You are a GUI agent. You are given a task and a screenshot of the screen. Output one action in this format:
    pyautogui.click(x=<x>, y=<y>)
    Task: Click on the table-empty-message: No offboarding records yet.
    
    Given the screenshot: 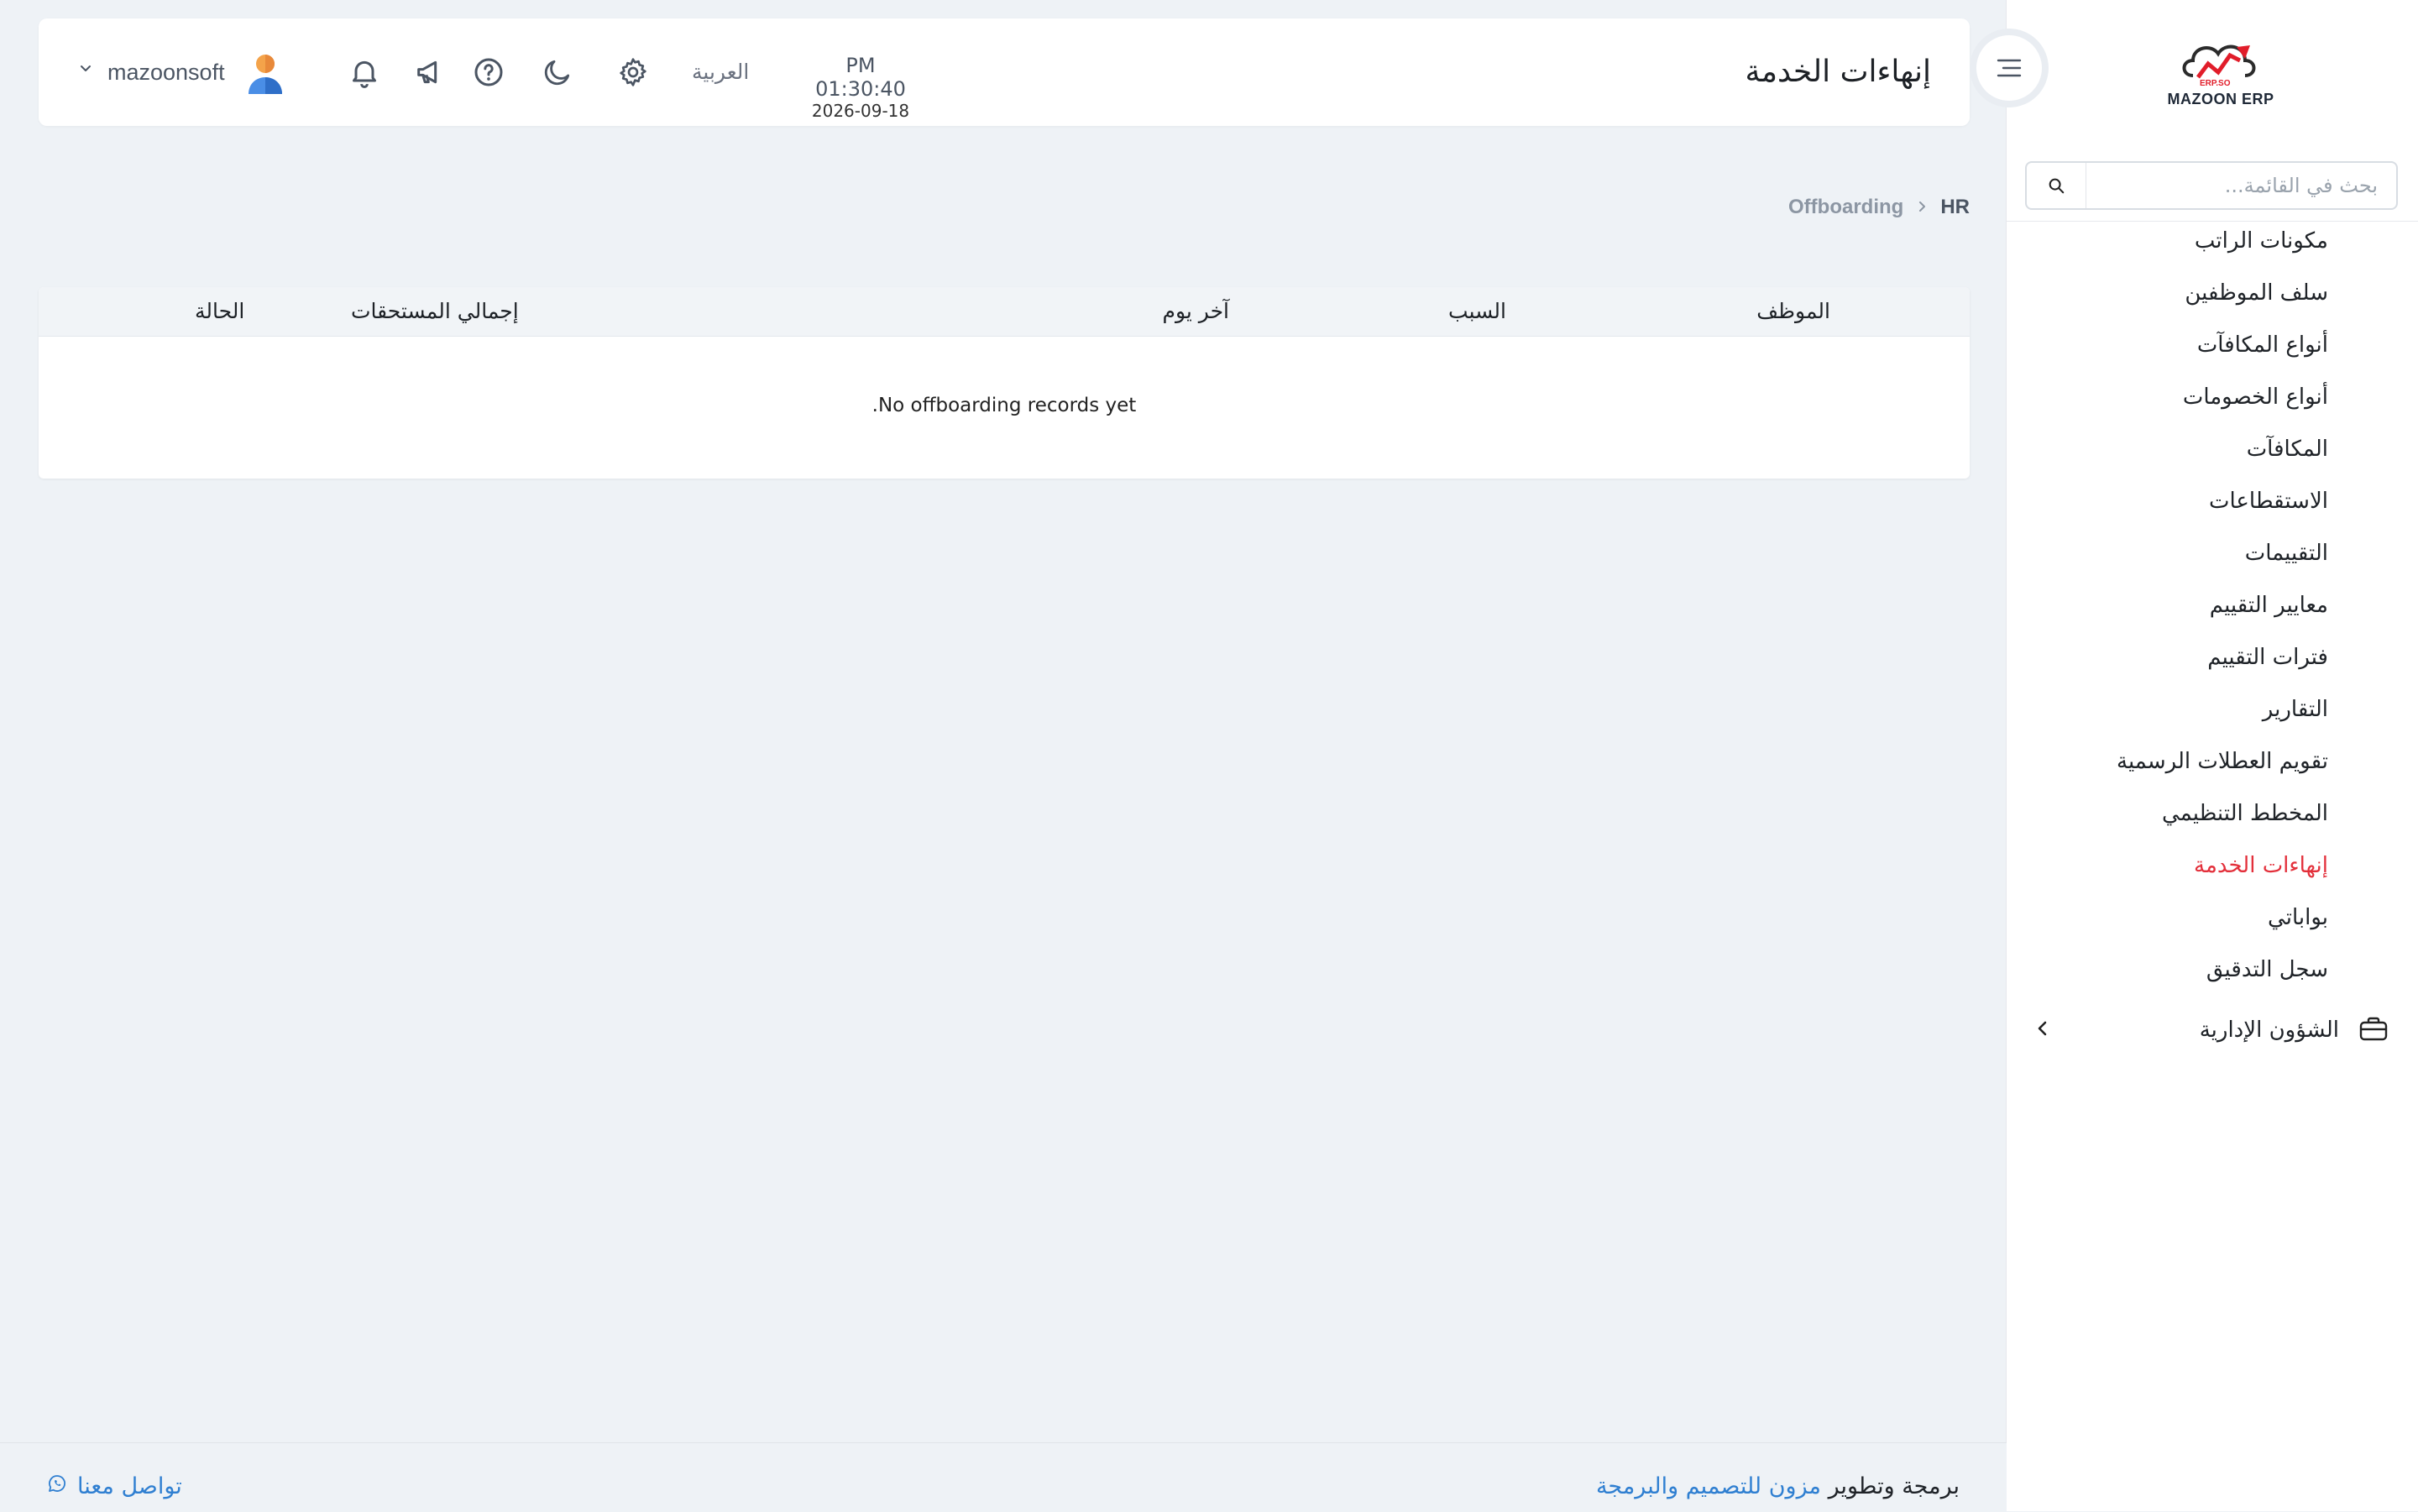 What is the action you would take?
    pyautogui.click(x=1004, y=405)
    